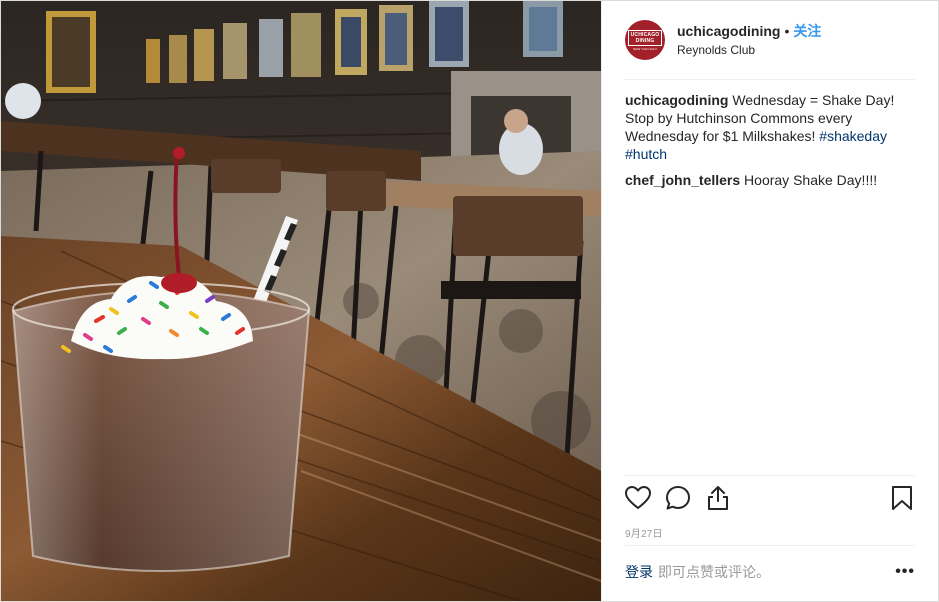  I want to click on header-top-row: uchicagodining • 关注, so click(749, 31).